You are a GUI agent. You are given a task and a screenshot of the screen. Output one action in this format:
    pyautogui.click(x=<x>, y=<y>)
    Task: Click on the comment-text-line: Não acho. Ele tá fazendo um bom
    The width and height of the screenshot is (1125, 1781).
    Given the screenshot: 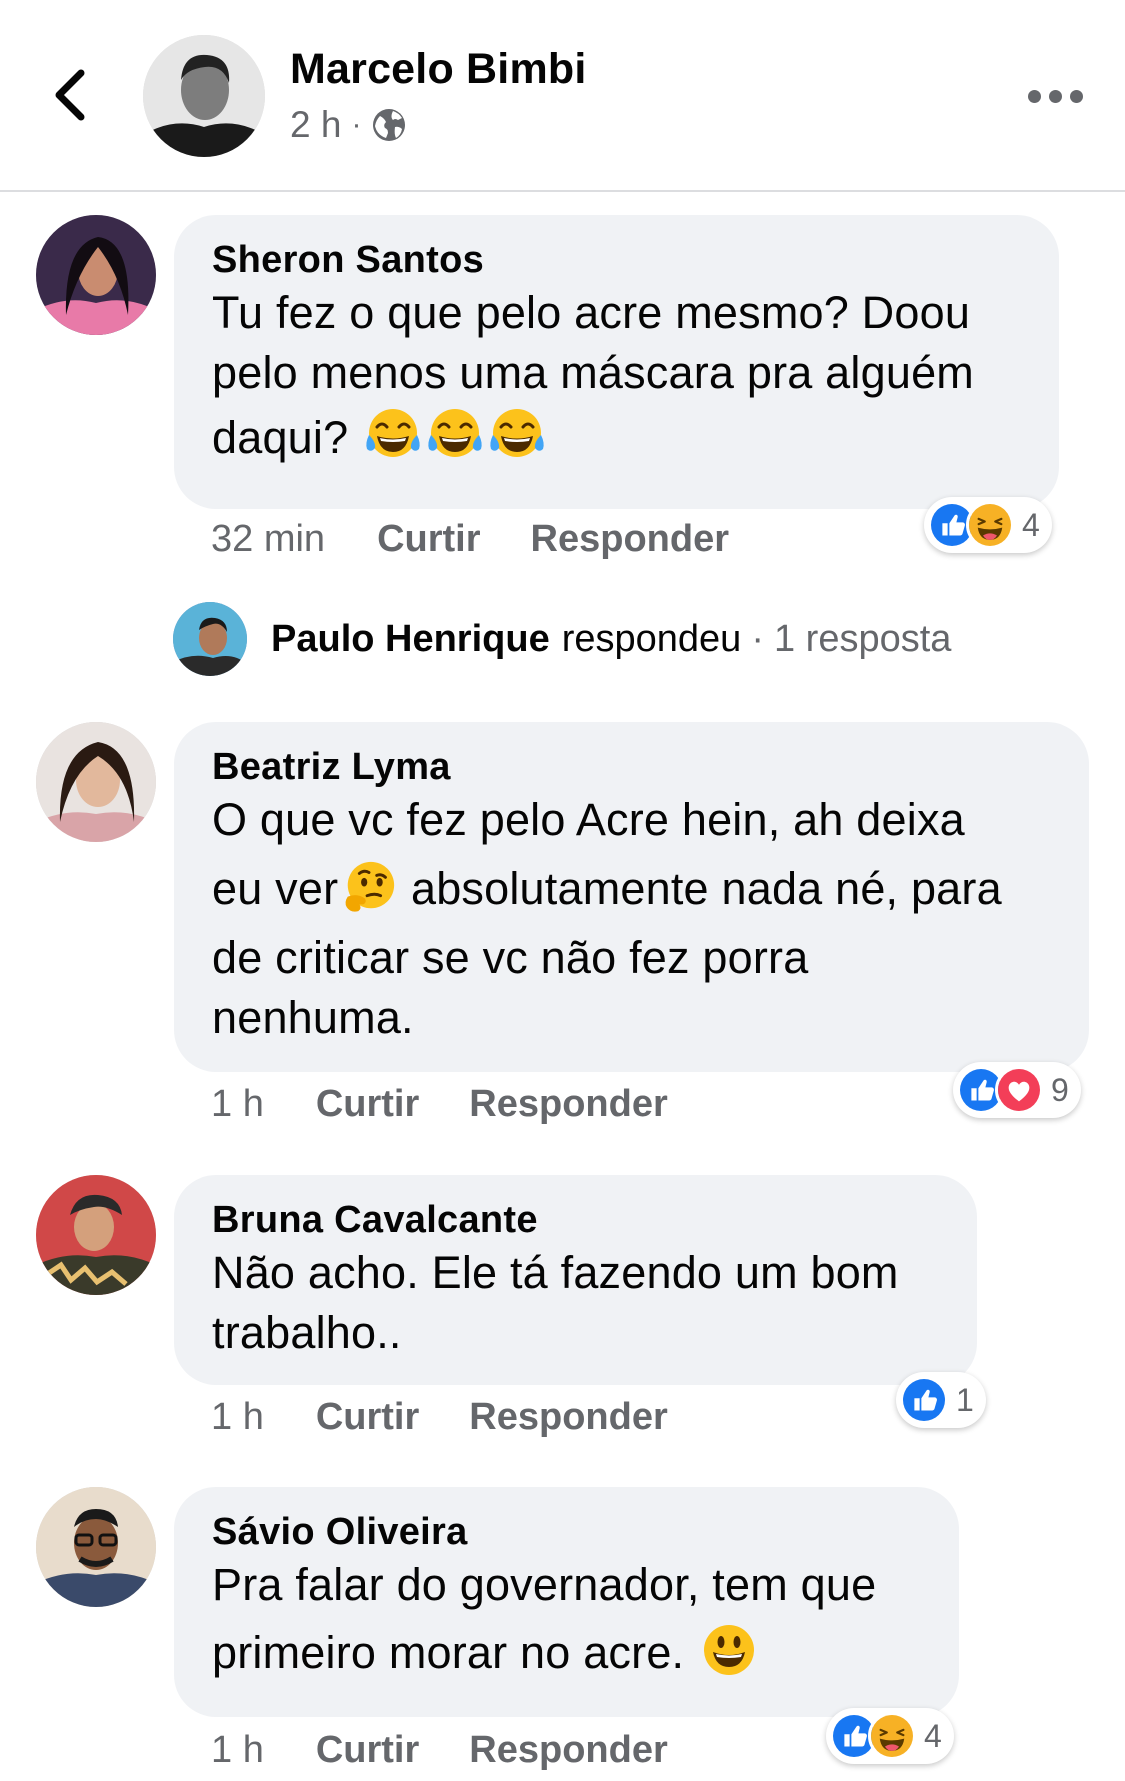 What is the action you would take?
    pyautogui.click(x=555, y=1272)
    